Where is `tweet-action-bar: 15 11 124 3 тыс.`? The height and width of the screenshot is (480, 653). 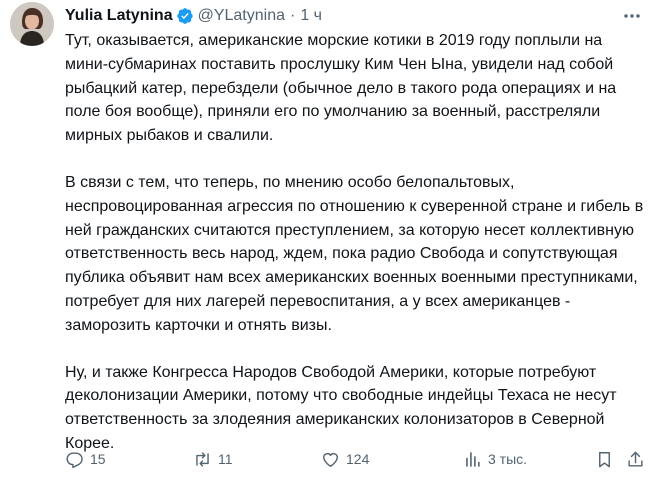
tweet-action-bar: 15 11 124 3 тыс. is located at coordinates (355, 460).